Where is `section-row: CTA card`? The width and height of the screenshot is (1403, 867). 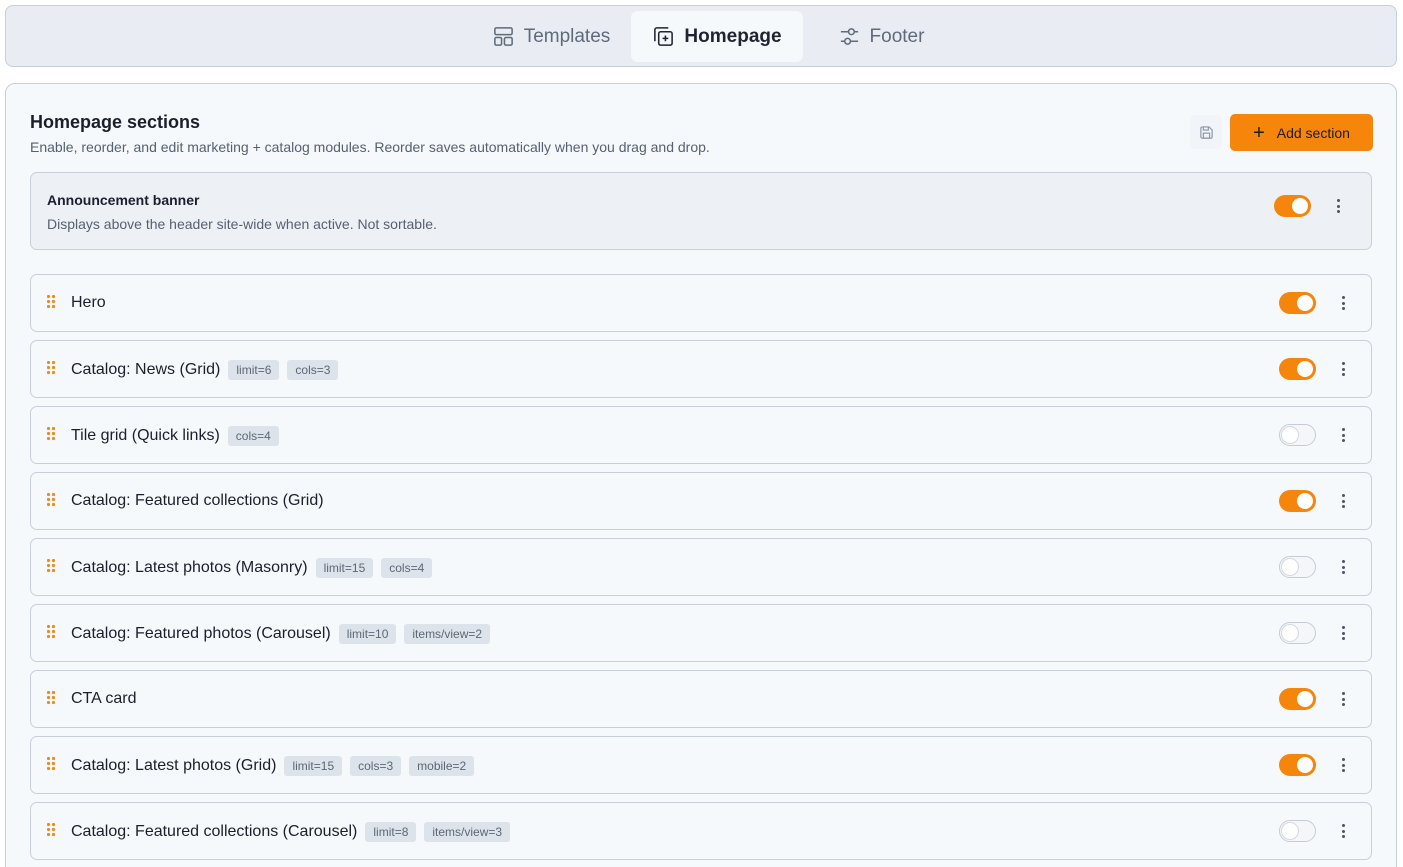
section-row: CTA card is located at coordinates (701, 699).